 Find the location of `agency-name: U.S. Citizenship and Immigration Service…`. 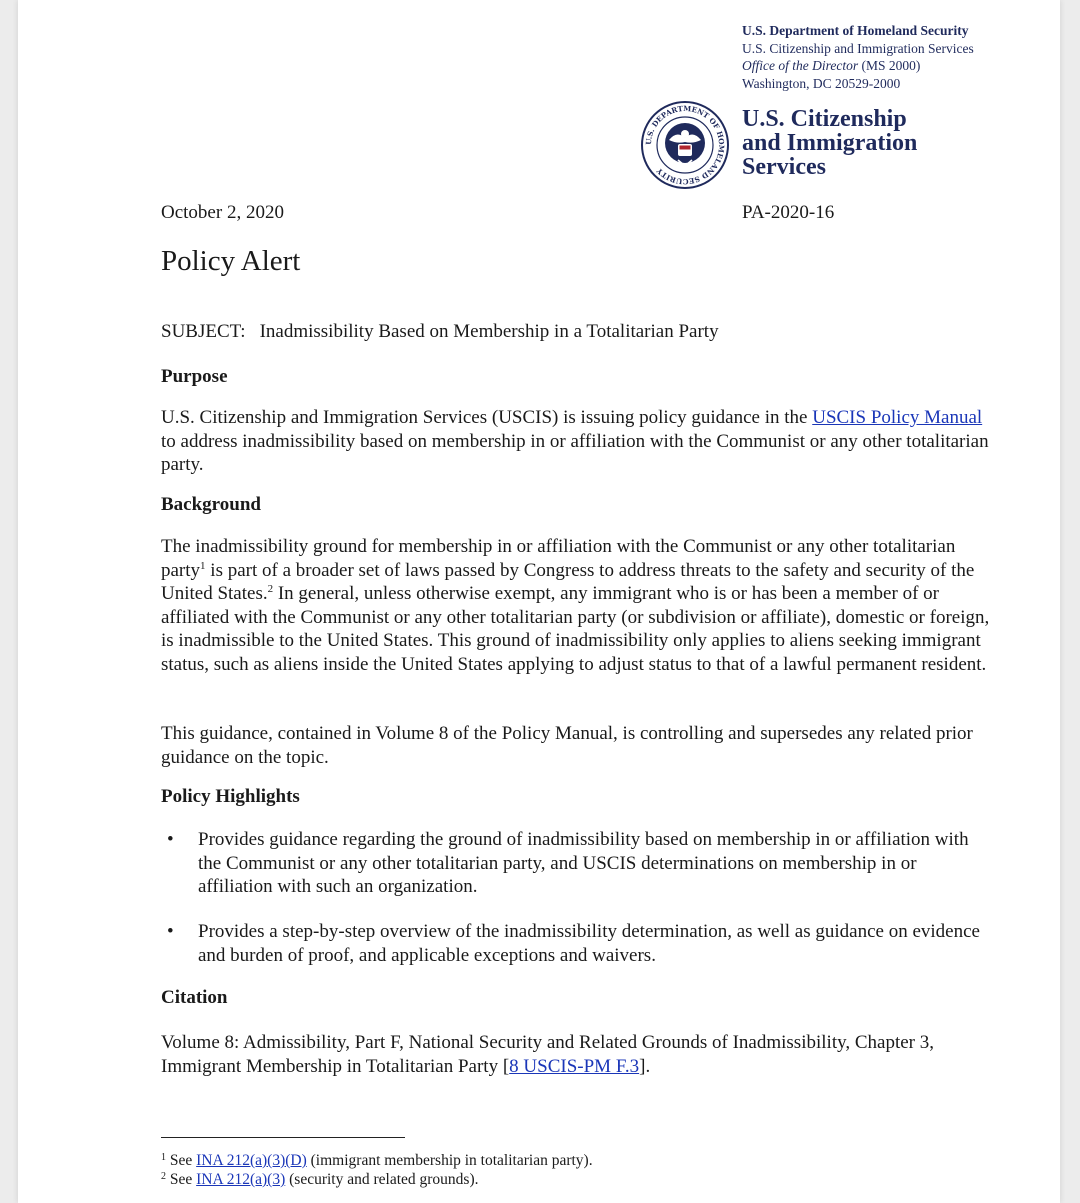

agency-name: U.S. Citizenship and Immigration Service… is located at coordinates (858, 48).